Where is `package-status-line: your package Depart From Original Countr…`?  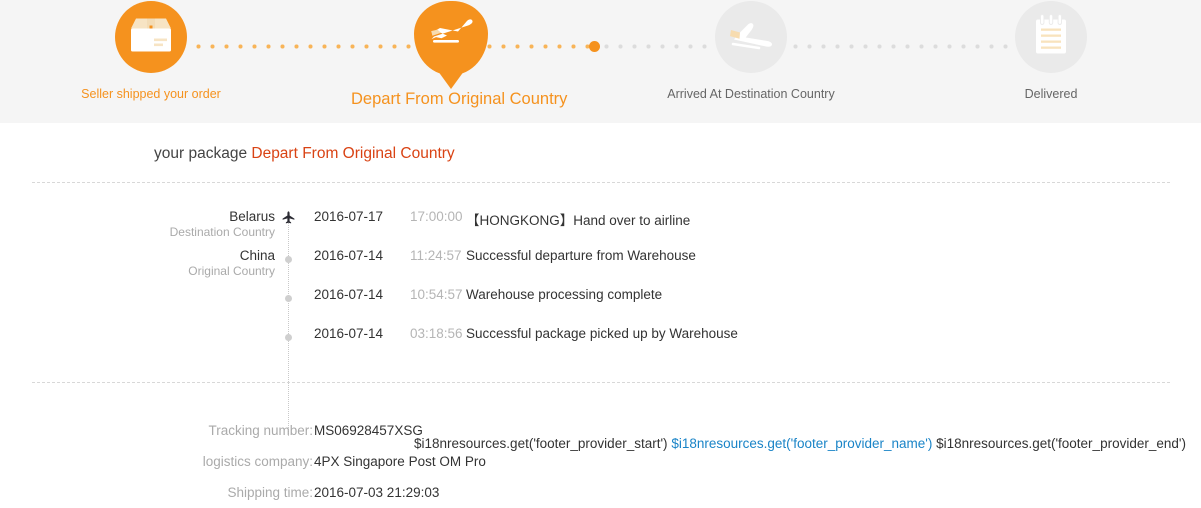
package-status-line: your package Depart From Original Countr… is located at coordinates (304, 154).